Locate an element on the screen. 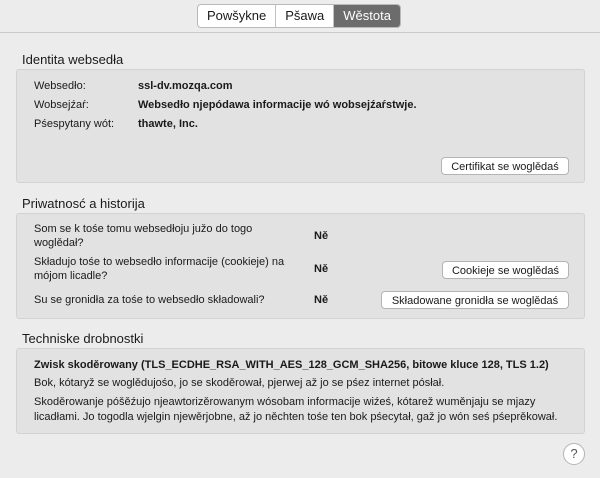  view-saved-passwords-button: Składowane gronidła se woglědaś is located at coordinates (475, 300).